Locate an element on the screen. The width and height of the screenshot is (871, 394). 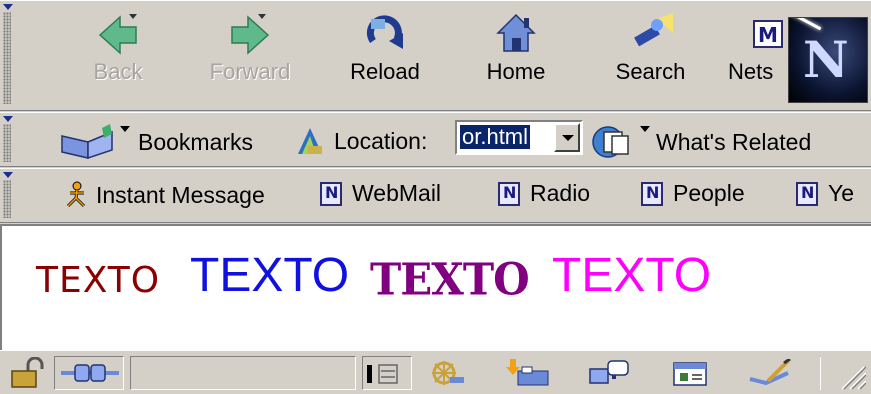
texto-word-4: TEXTO is located at coordinates (632, 275).